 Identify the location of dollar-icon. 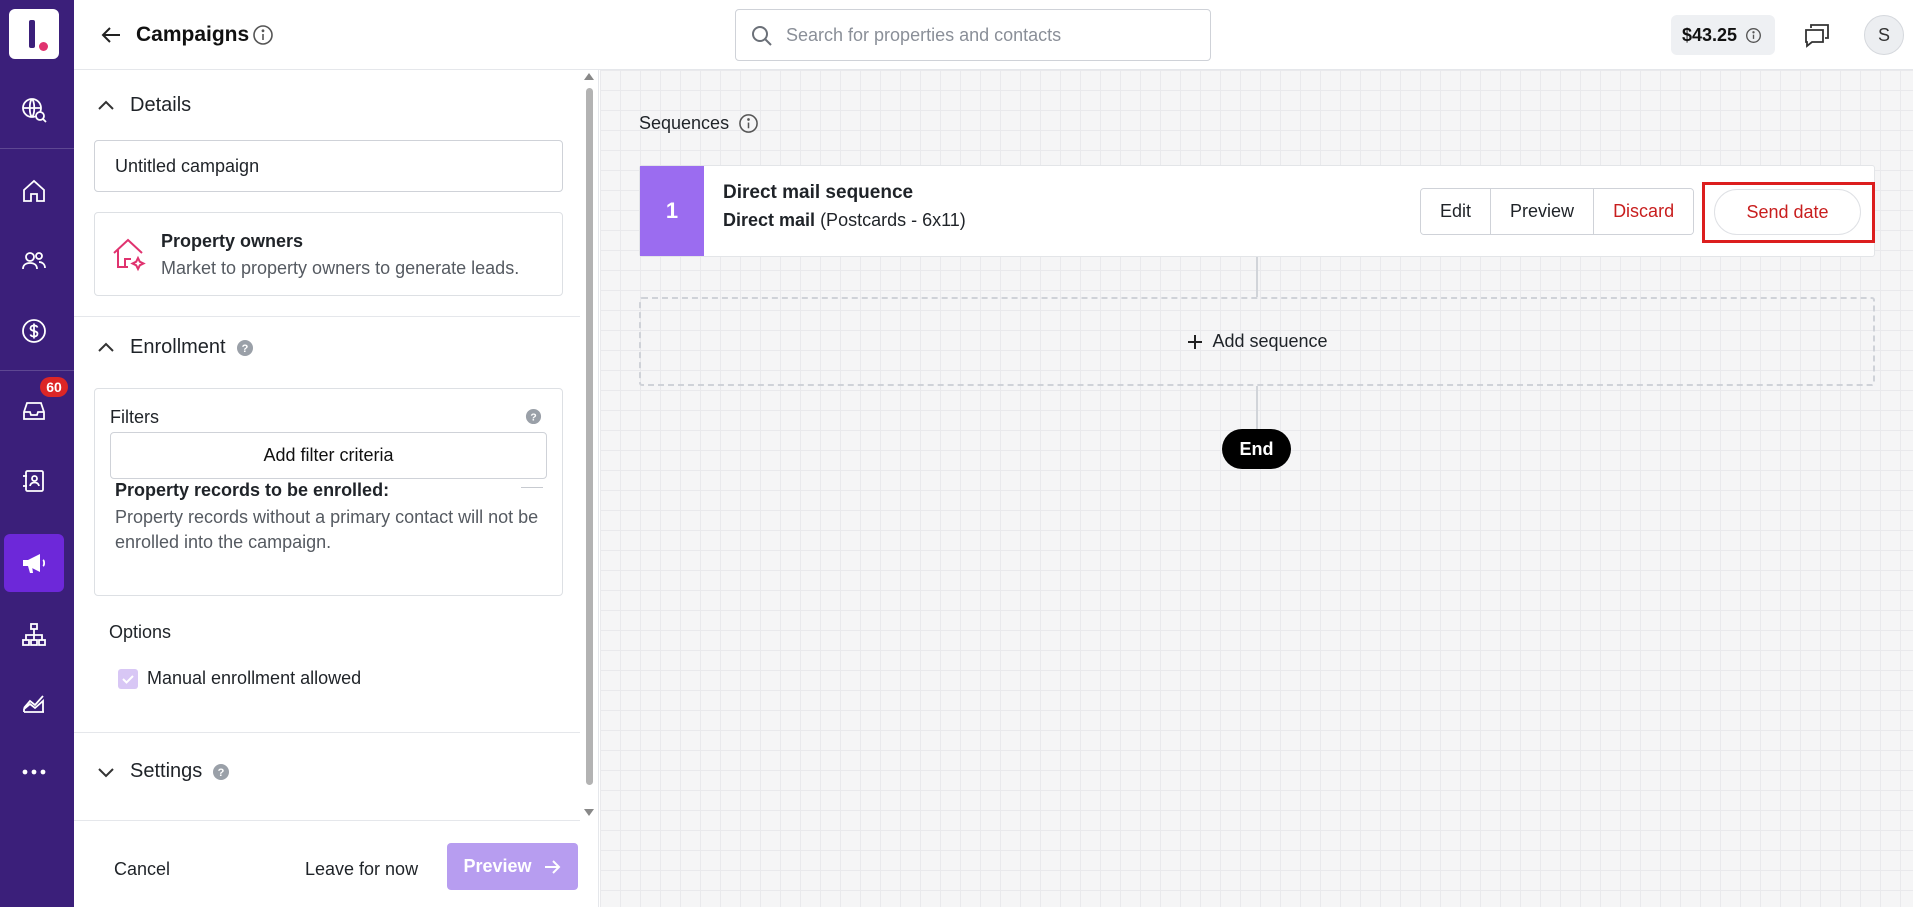
(34, 331).